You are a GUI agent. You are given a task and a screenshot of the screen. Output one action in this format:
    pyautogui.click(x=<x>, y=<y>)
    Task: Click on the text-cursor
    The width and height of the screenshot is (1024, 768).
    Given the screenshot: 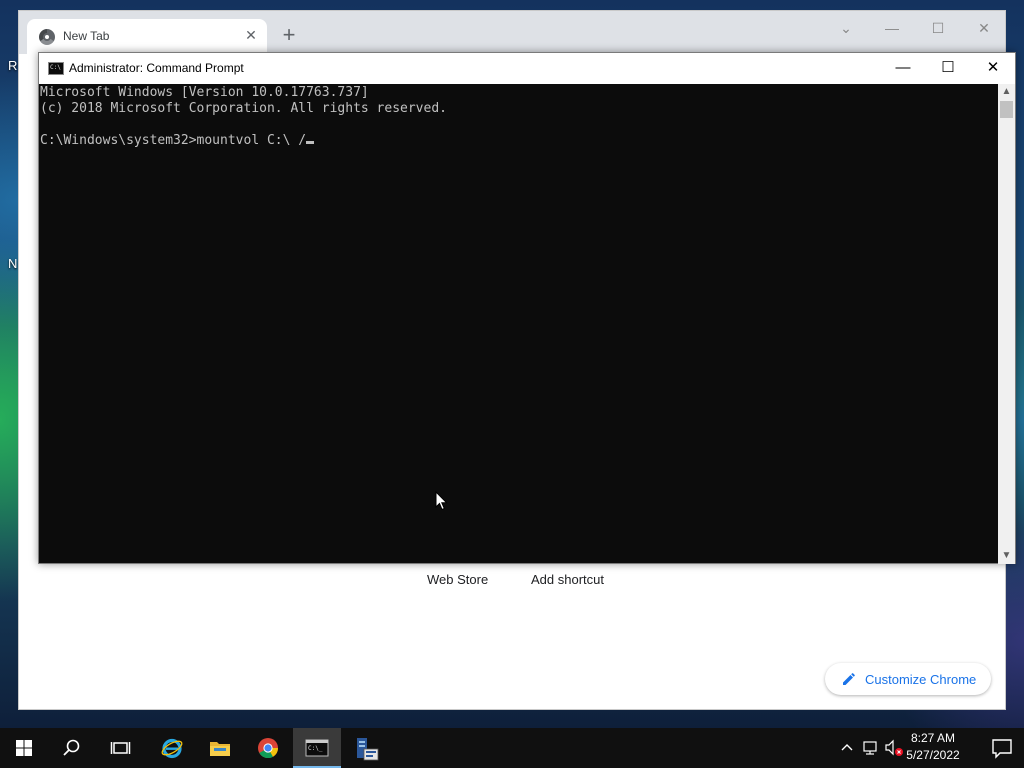 What is the action you would take?
    pyautogui.click(x=310, y=142)
    